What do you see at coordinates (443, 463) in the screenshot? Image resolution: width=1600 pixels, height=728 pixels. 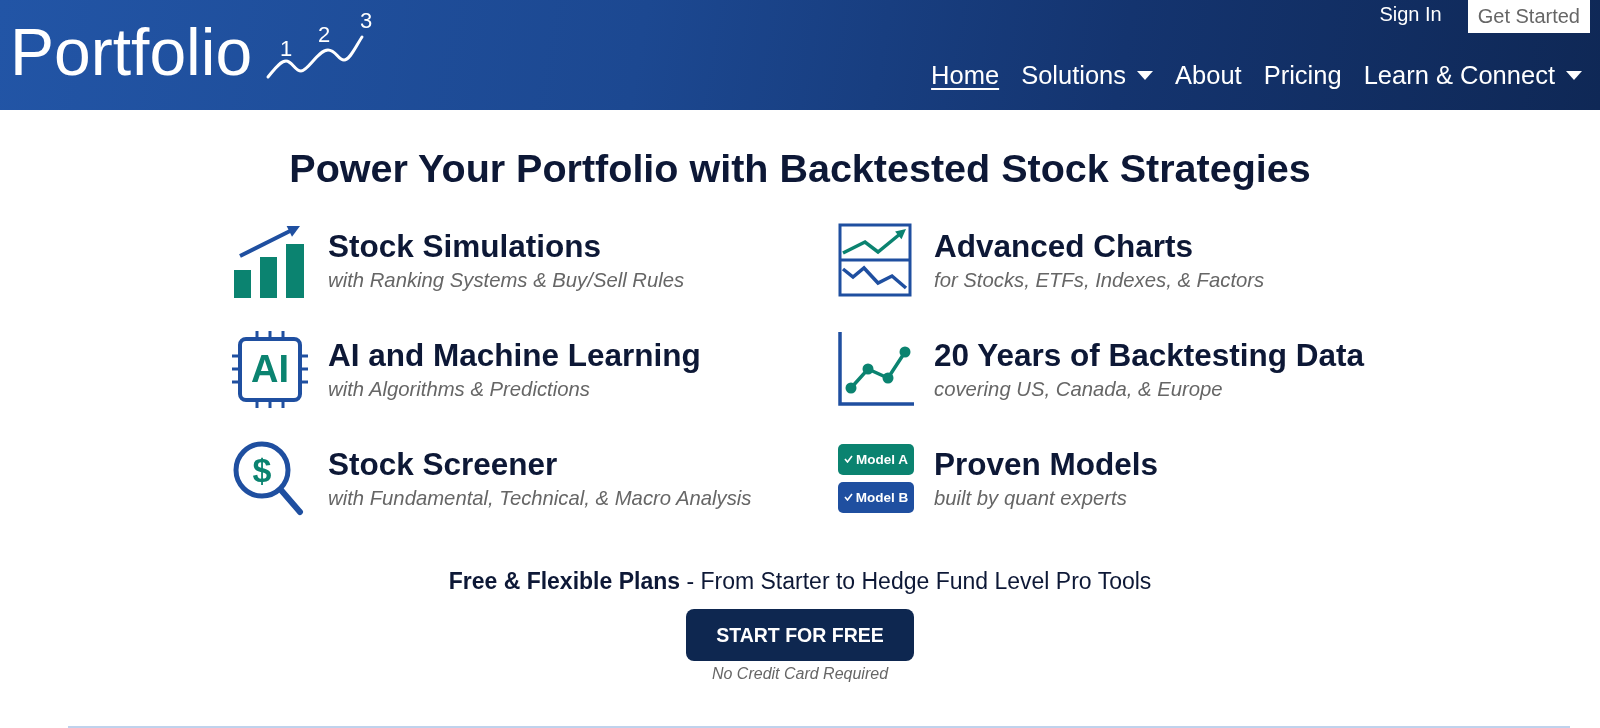 I see `feature-title: Stock Screener` at bounding box center [443, 463].